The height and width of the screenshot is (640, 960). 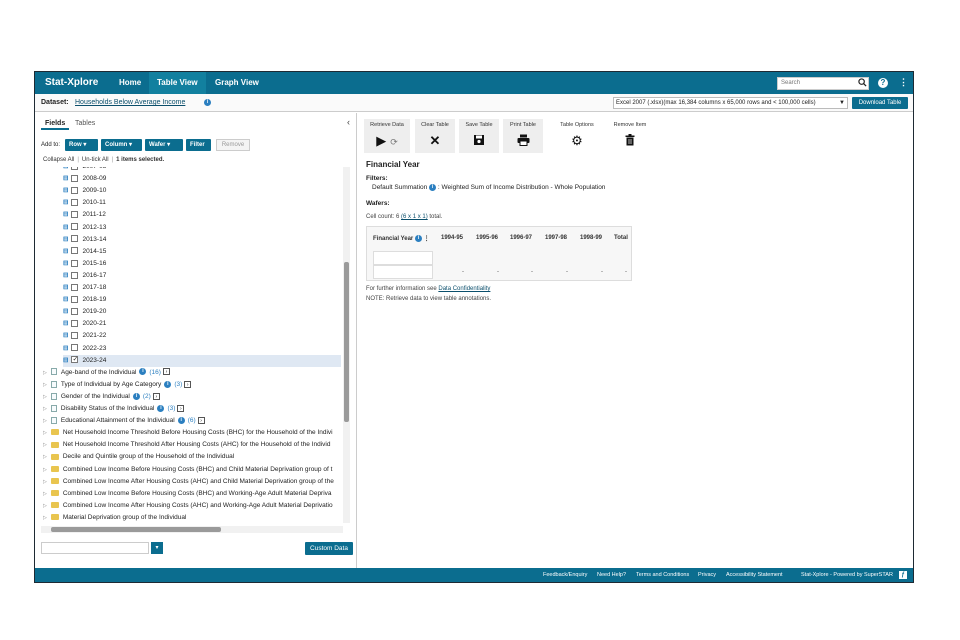 What do you see at coordinates (84, 252) in the screenshot?
I see `tree-year-item: ⊟ 2014-15` at bounding box center [84, 252].